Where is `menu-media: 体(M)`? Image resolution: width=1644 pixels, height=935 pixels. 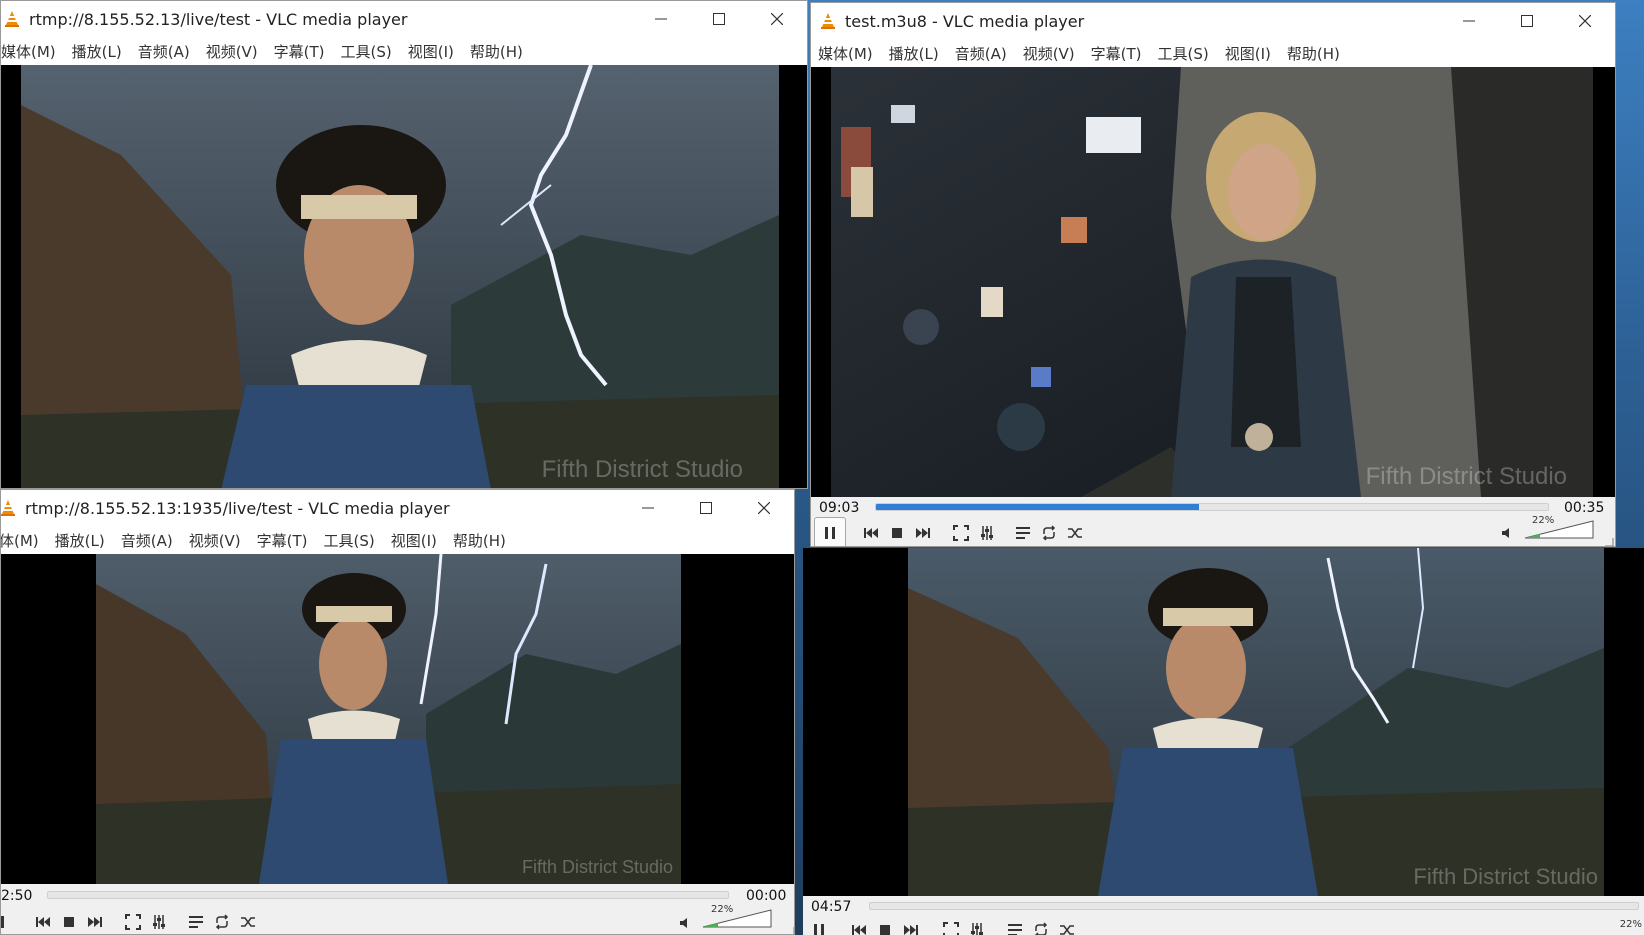
menu-media: 体(M) is located at coordinates (20, 540).